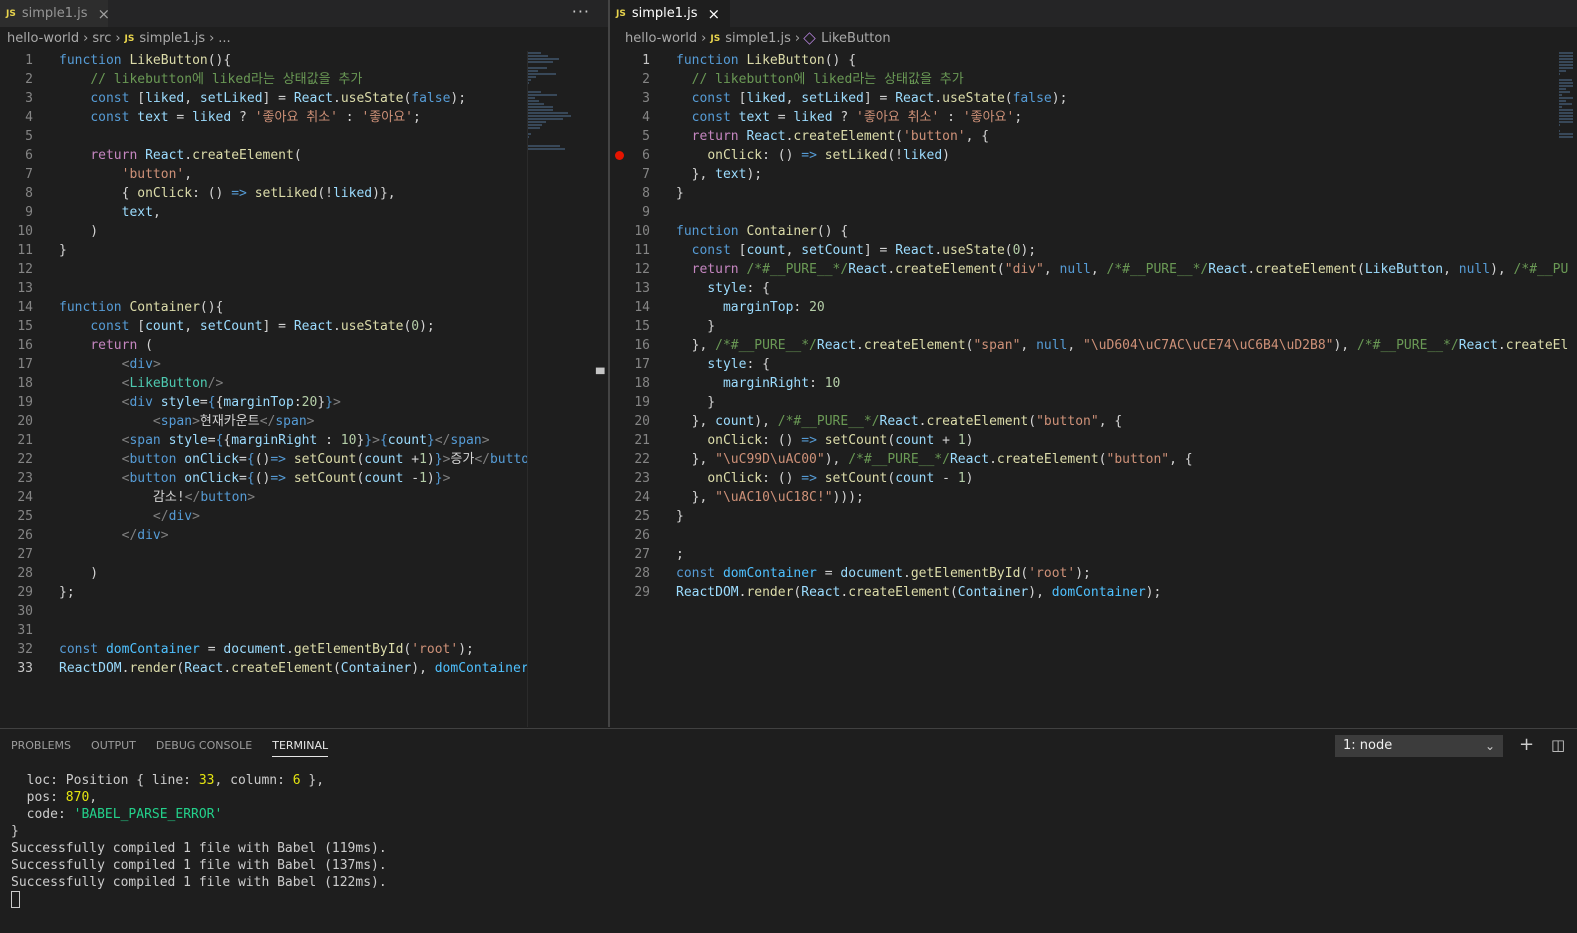 The height and width of the screenshot is (933, 1577). Describe the element at coordinates (25, 459) in the screenshot. I see `line-number: 22` at that location.